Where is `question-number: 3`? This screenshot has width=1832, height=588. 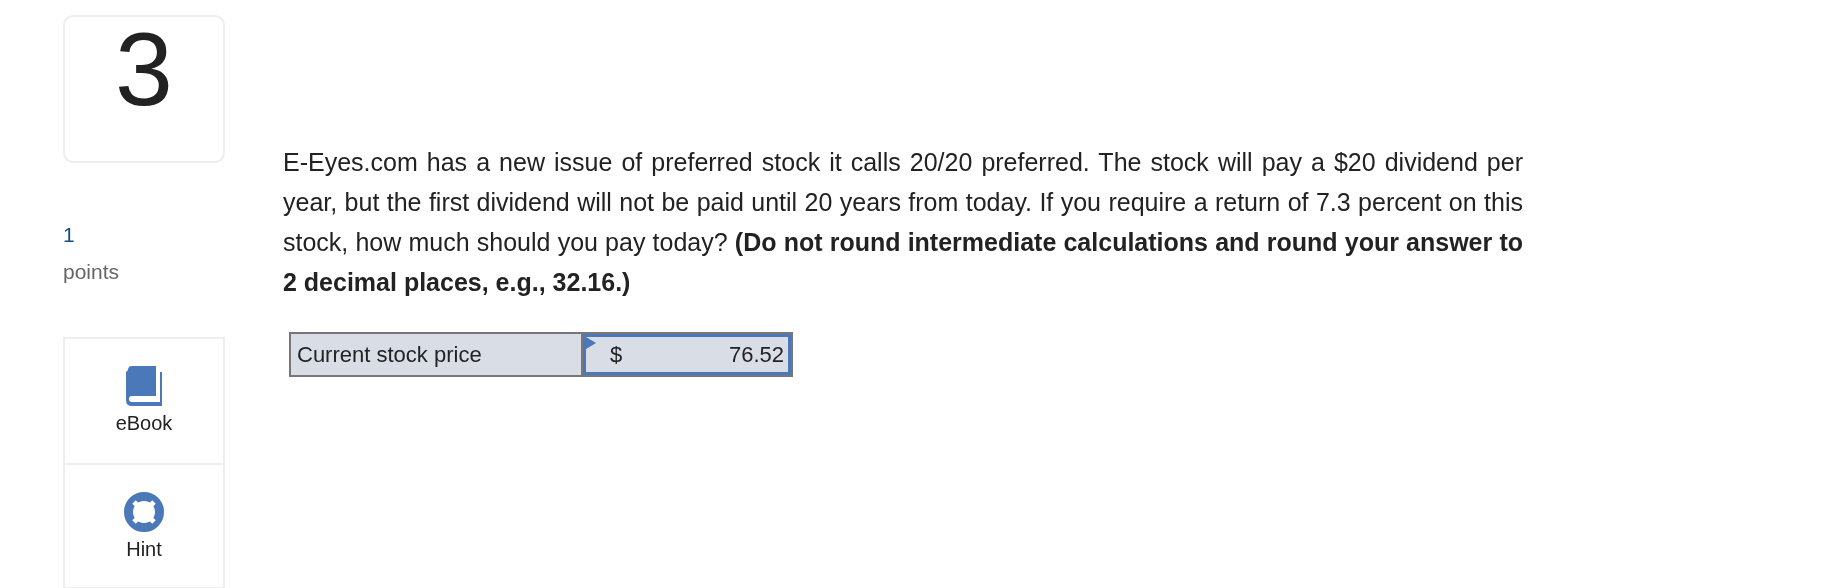 question-number: 3 is located at coordinates (144, 89).